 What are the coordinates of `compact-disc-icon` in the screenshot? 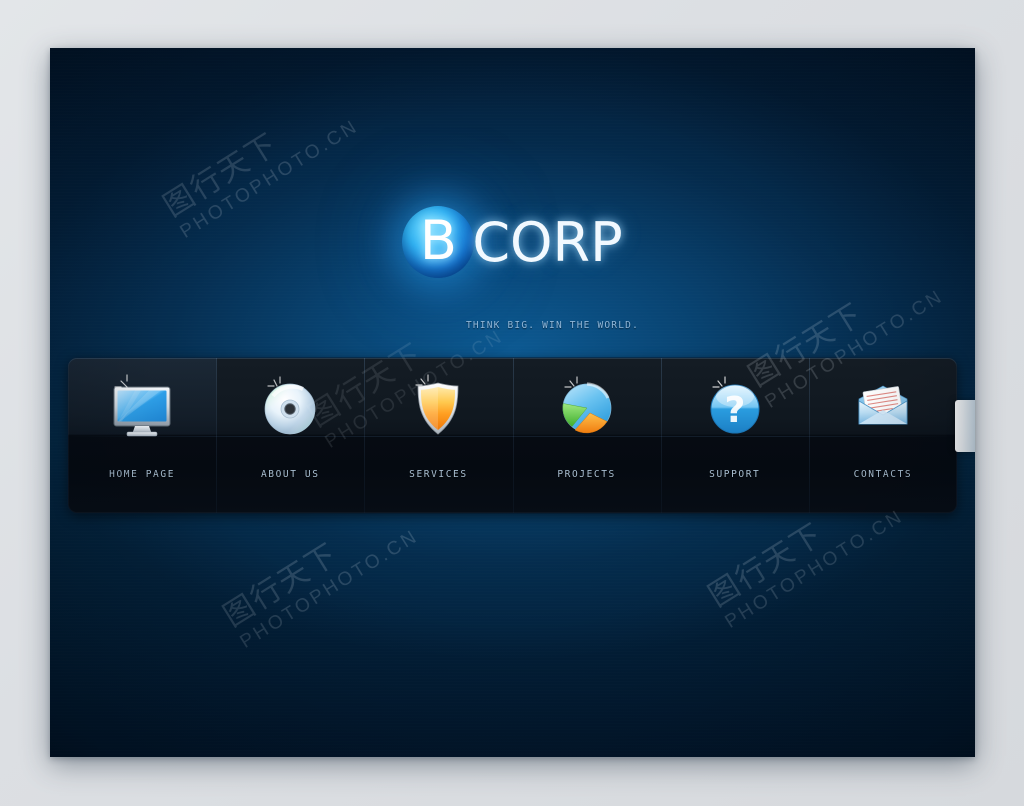 It's located at (290, 409).